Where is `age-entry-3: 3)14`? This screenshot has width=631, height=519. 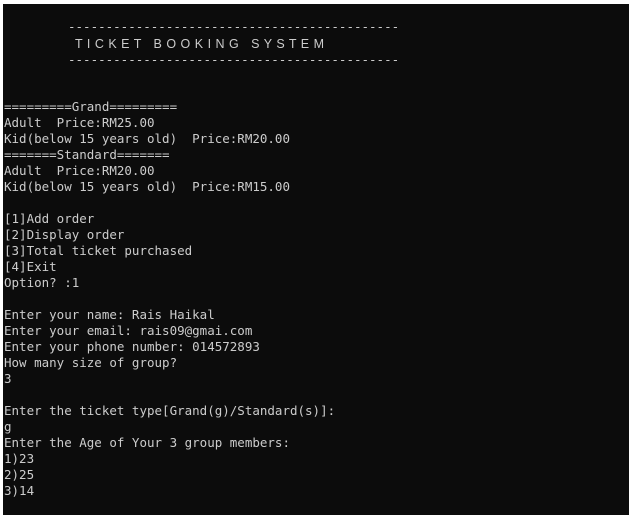 age-entry-3: 3)14 is located at coordinates (19, 490).